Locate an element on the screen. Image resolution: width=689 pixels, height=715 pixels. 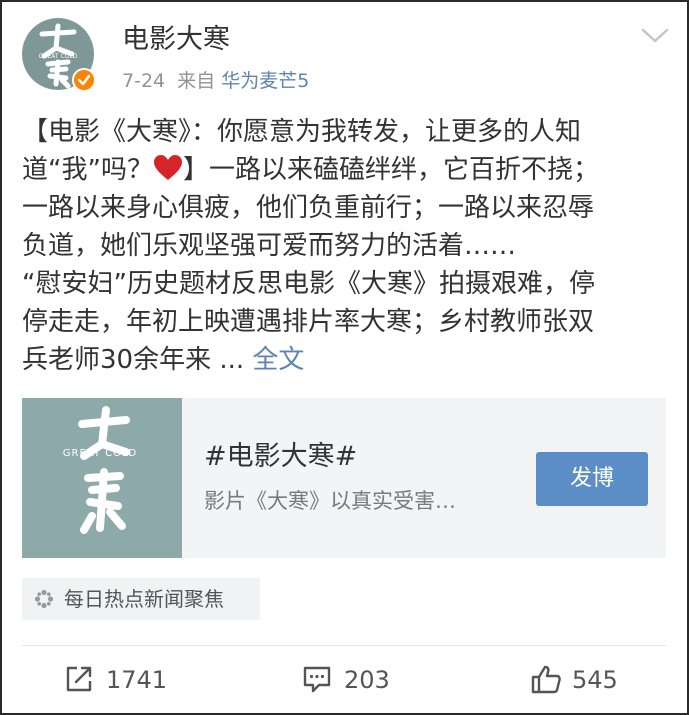
topic-card-thumbnail: GREAT COLD is located at coordinates (102, 478).